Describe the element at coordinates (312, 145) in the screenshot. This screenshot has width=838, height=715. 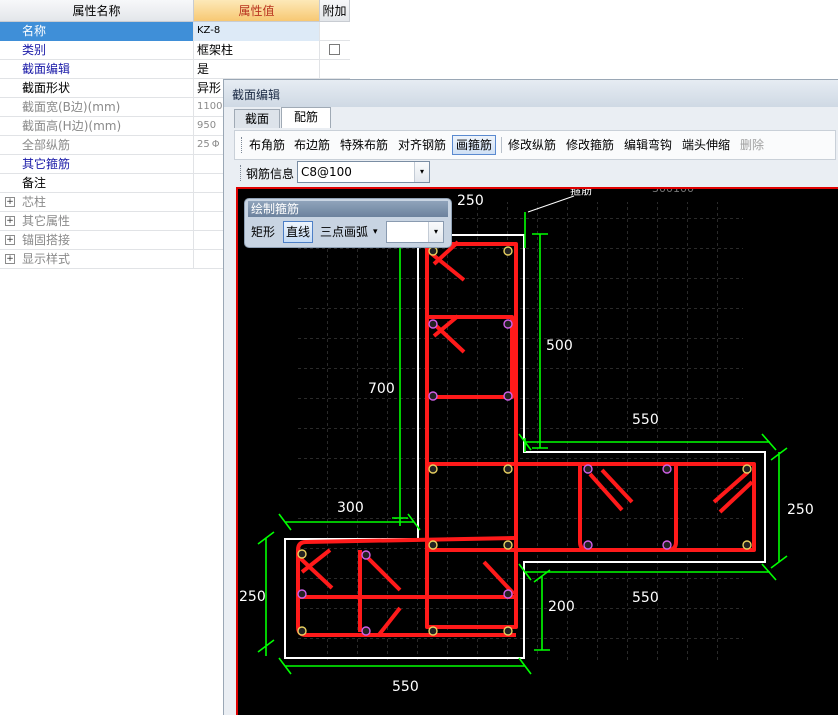
I see `edge-rebar-button: 布边筋` at that location.